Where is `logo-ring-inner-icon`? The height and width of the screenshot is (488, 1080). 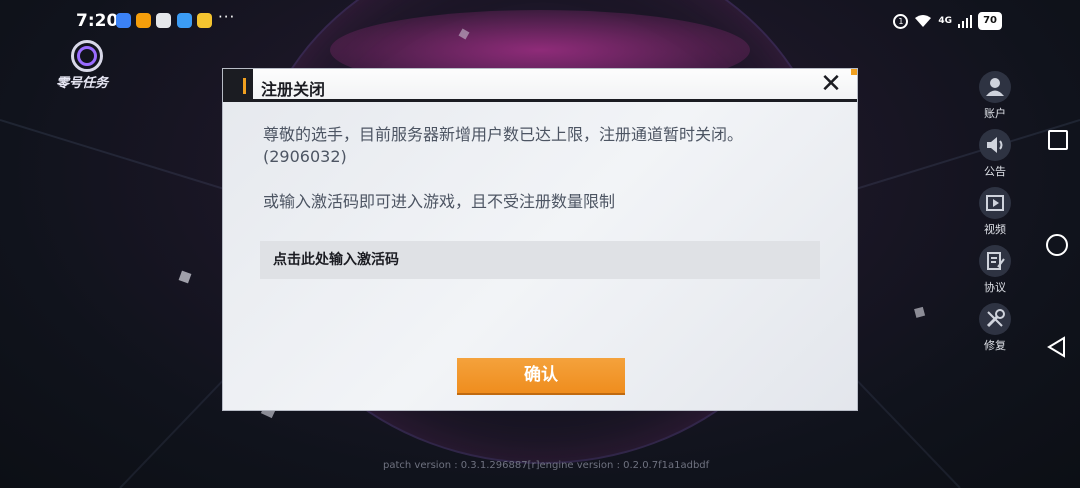
logo-ring-inner-icon is located at coordinates (87, 56).